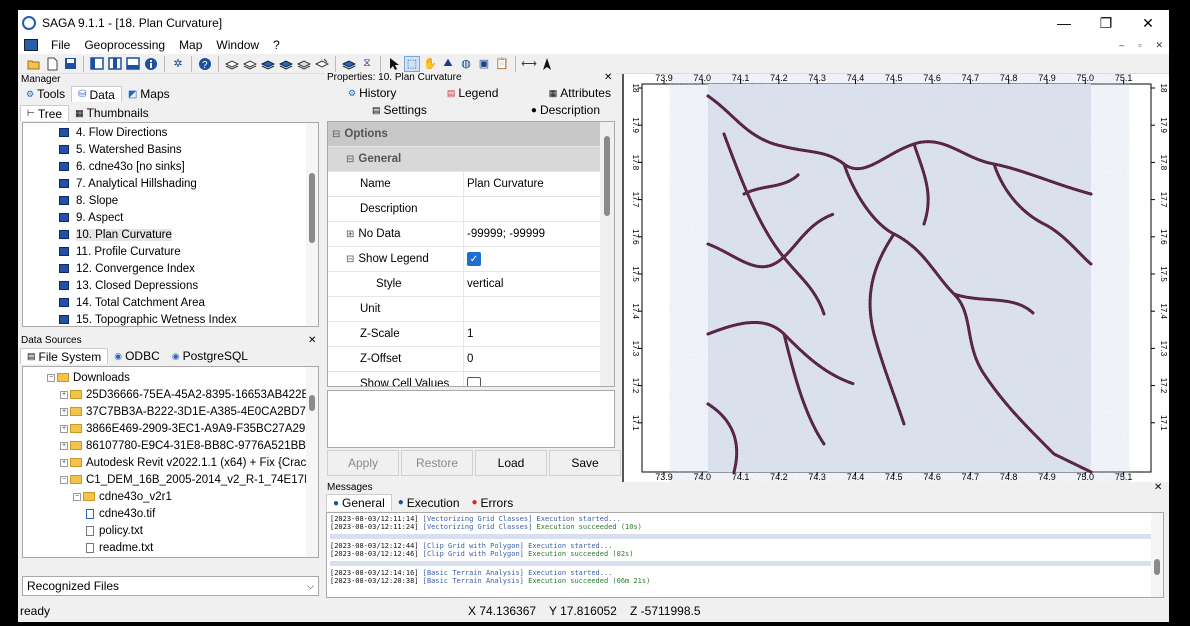 The height and width of the screenshot is (626, 1190). I want to click on property-row: Z-Offset 0, so click(464, 359).